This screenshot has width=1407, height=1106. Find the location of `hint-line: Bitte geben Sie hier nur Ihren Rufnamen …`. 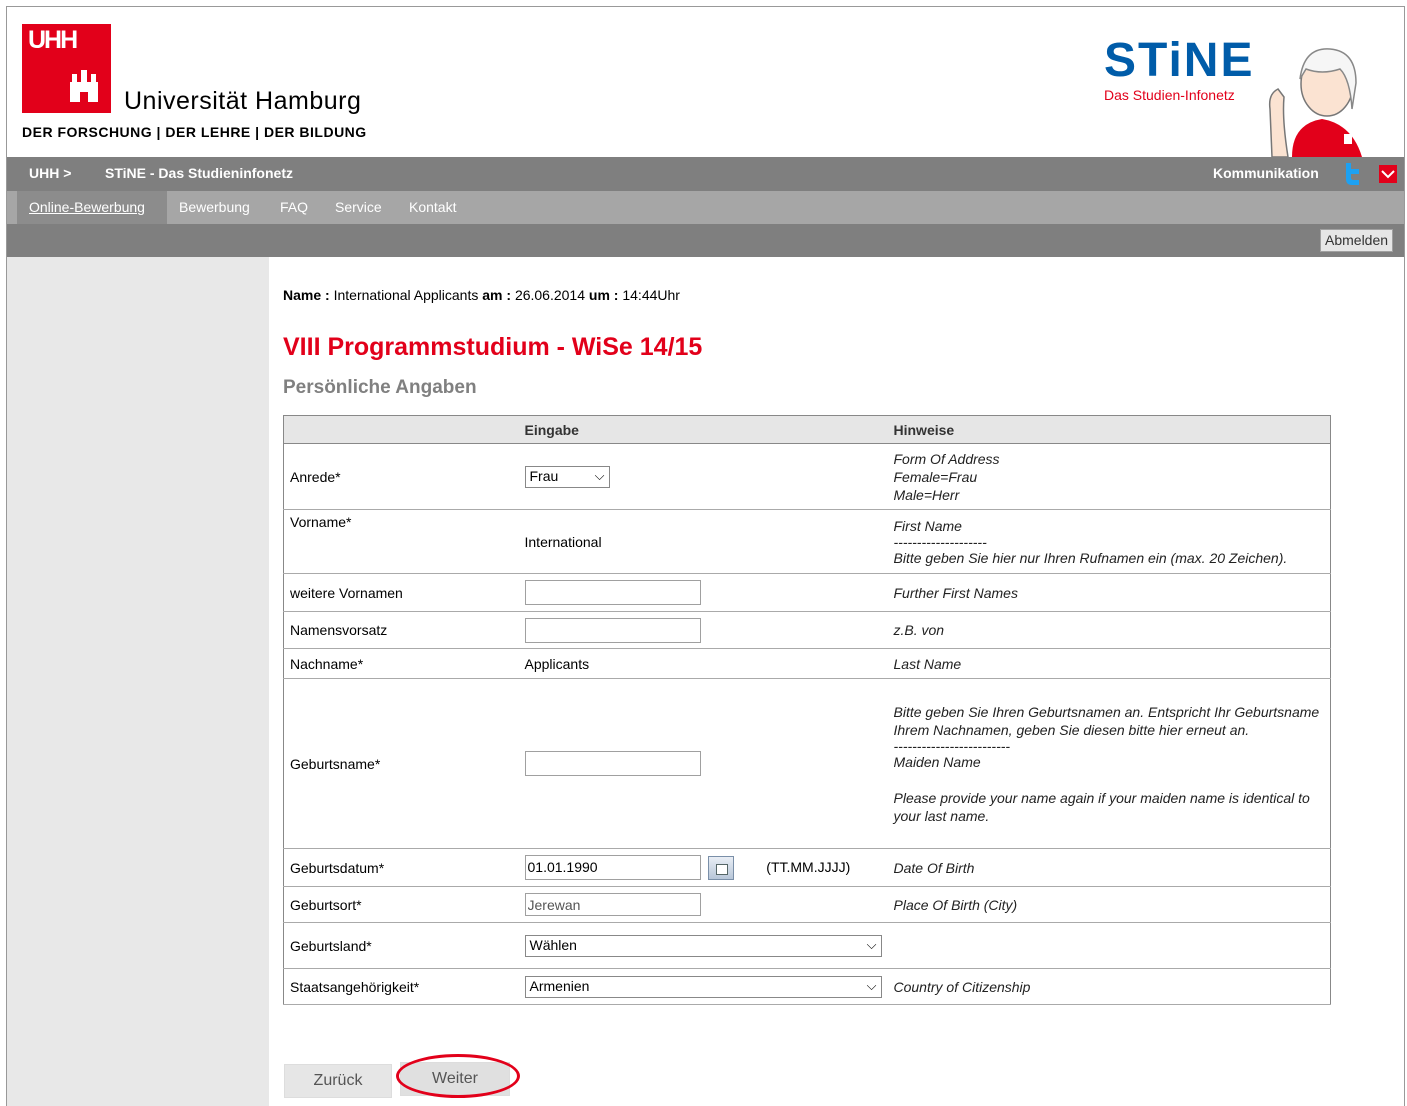

hint-line: Bitte geben Sie hier nur Ihren Rufnamen … is located at coordinates (1090, 557).